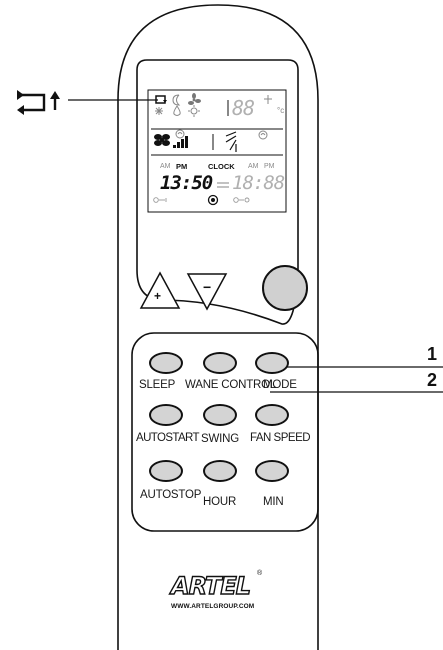  Describe the element at coordinates (183, 291) in the screenshot. I see `temp-buttons` at that location.